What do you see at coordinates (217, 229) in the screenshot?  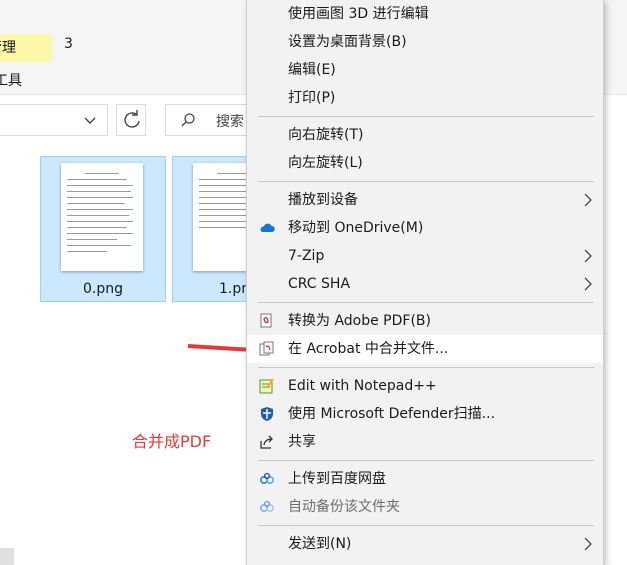 I see `file-thumbnail: 1.png` at bounding box center [217, 229].